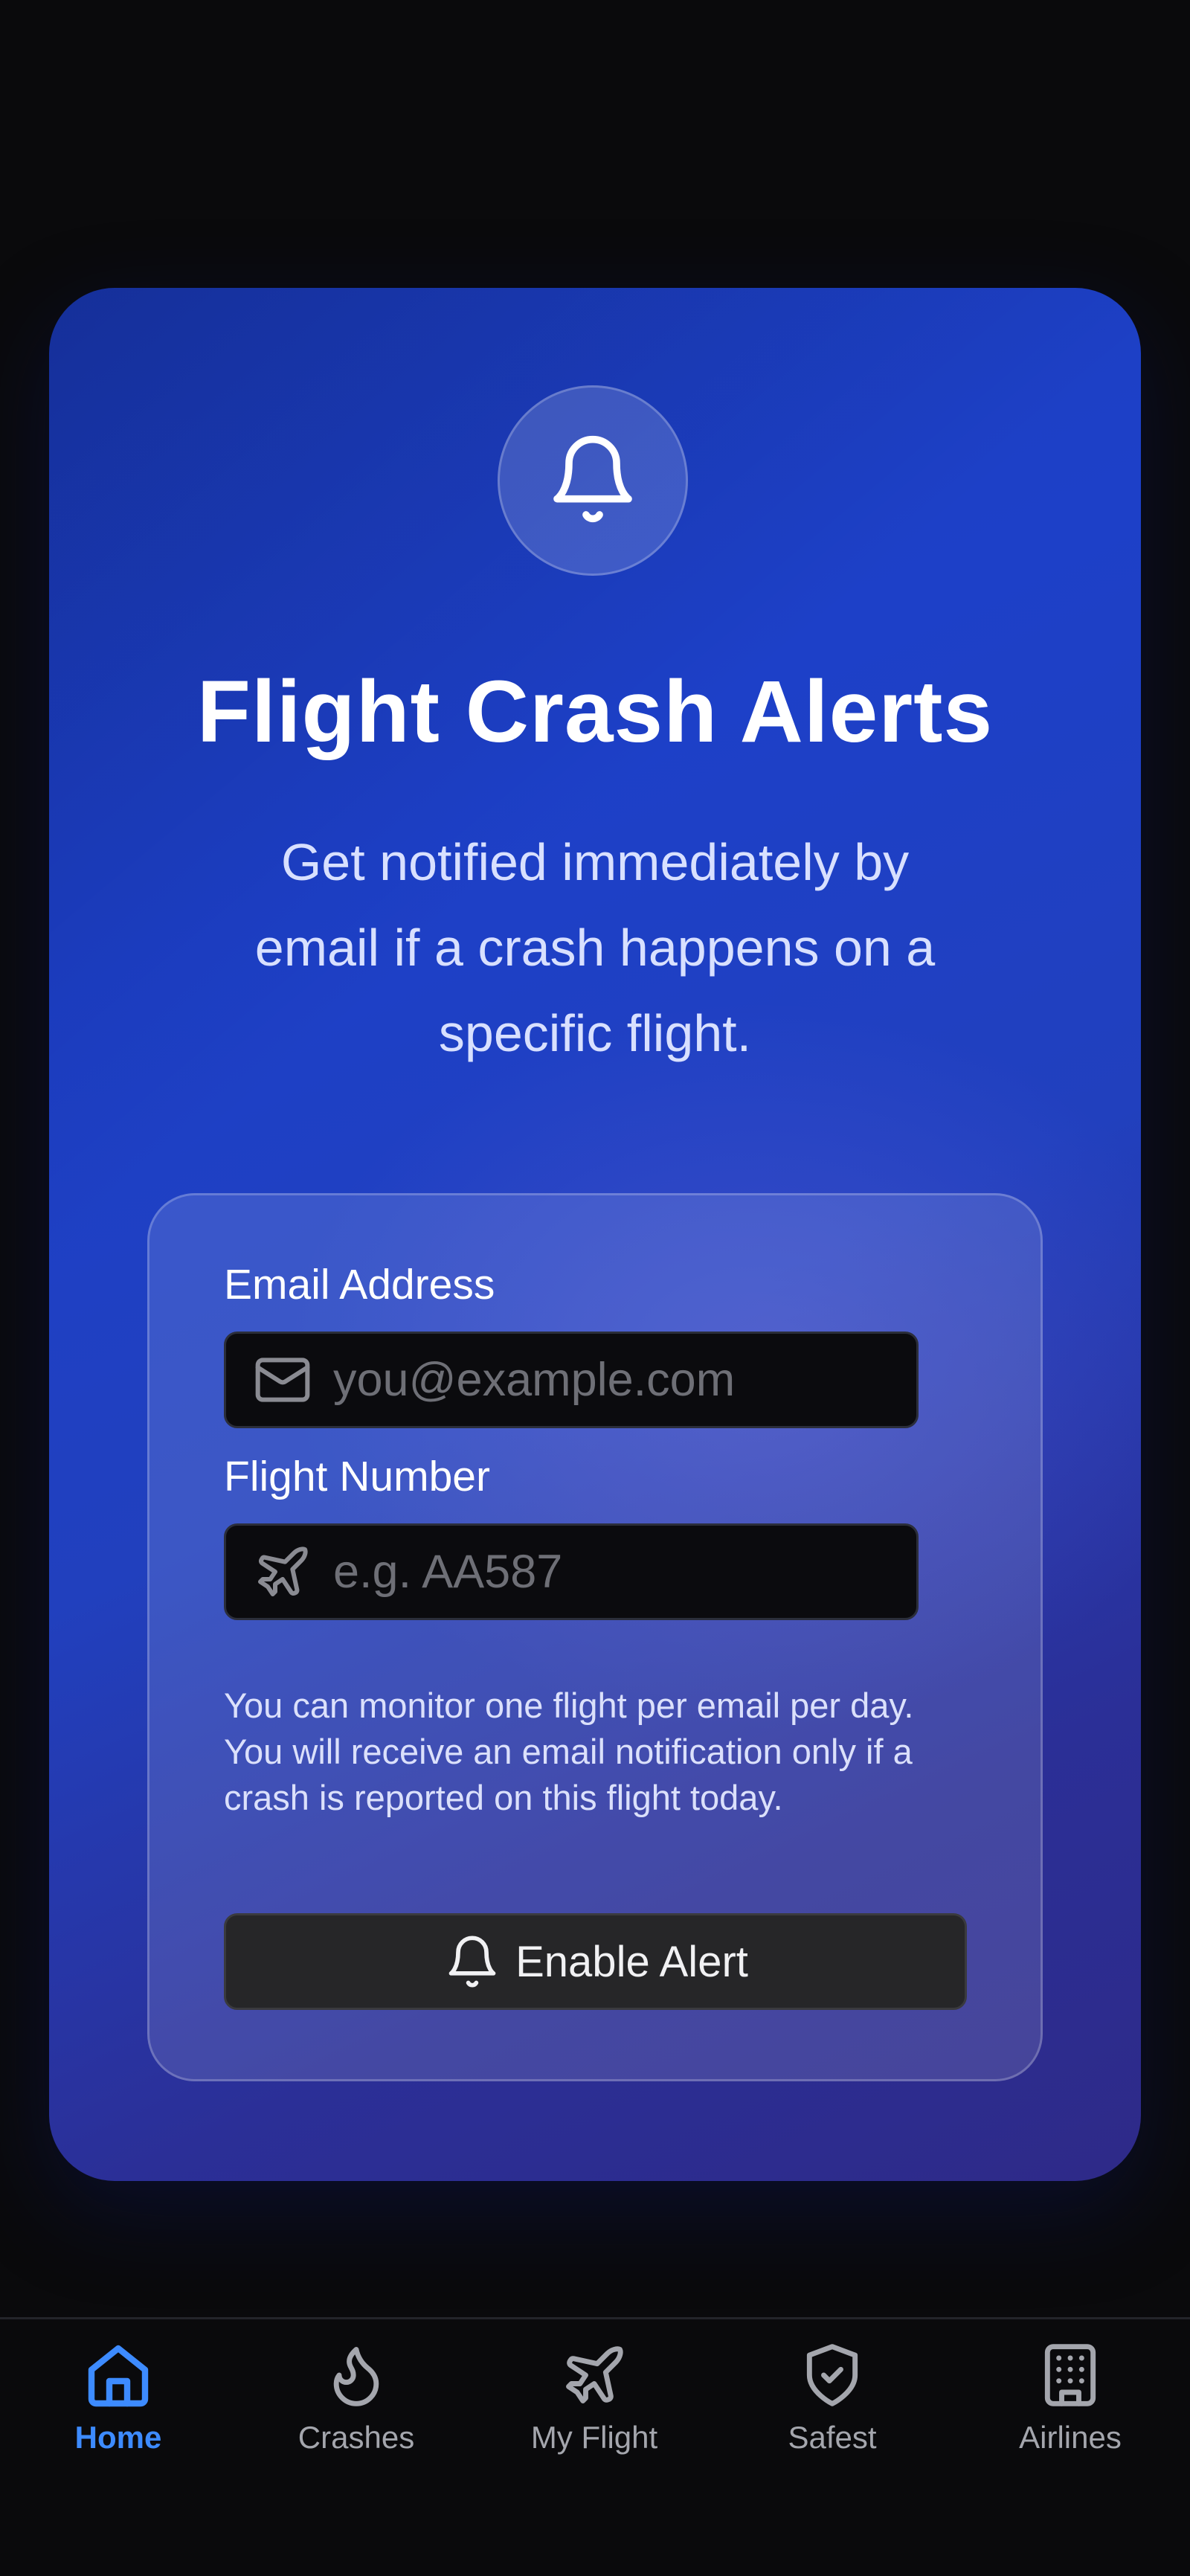  I want to click on email-label: Email Address, so click(360, 1284).